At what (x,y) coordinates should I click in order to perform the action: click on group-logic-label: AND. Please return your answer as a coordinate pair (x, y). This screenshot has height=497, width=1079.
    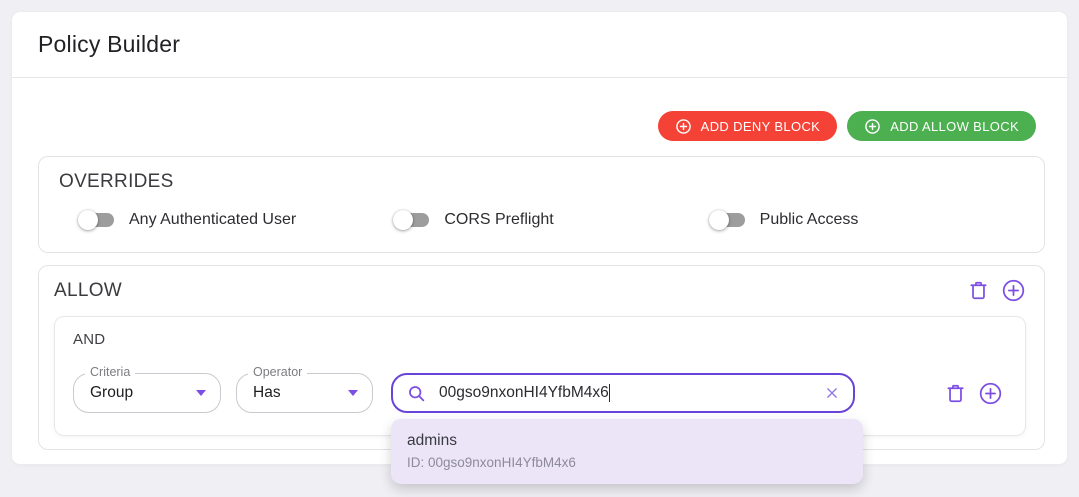
    Looking at the image, I should click on (89, 339).